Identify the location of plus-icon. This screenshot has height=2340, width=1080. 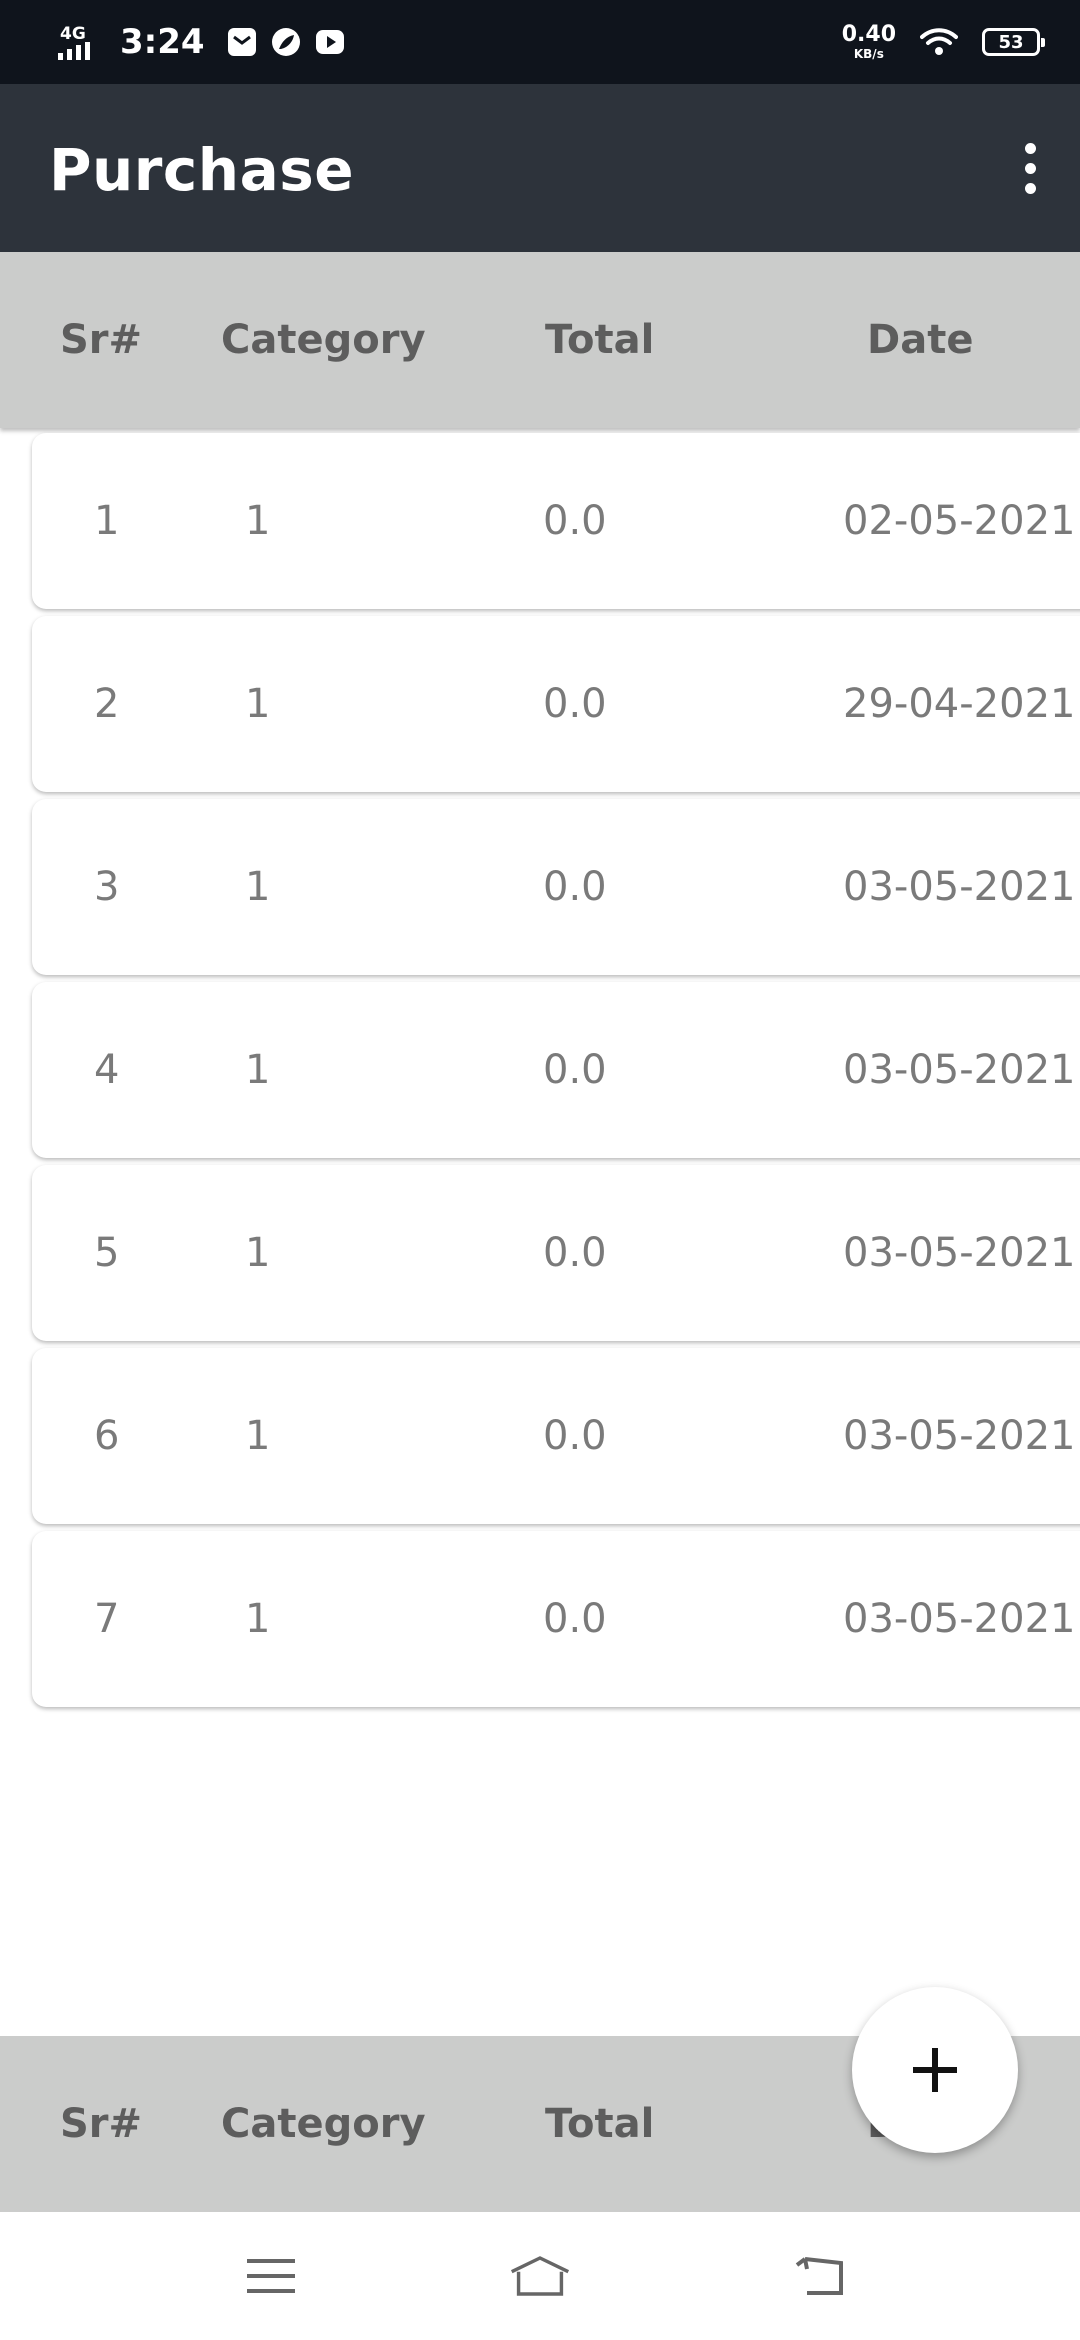
(935, 2070).